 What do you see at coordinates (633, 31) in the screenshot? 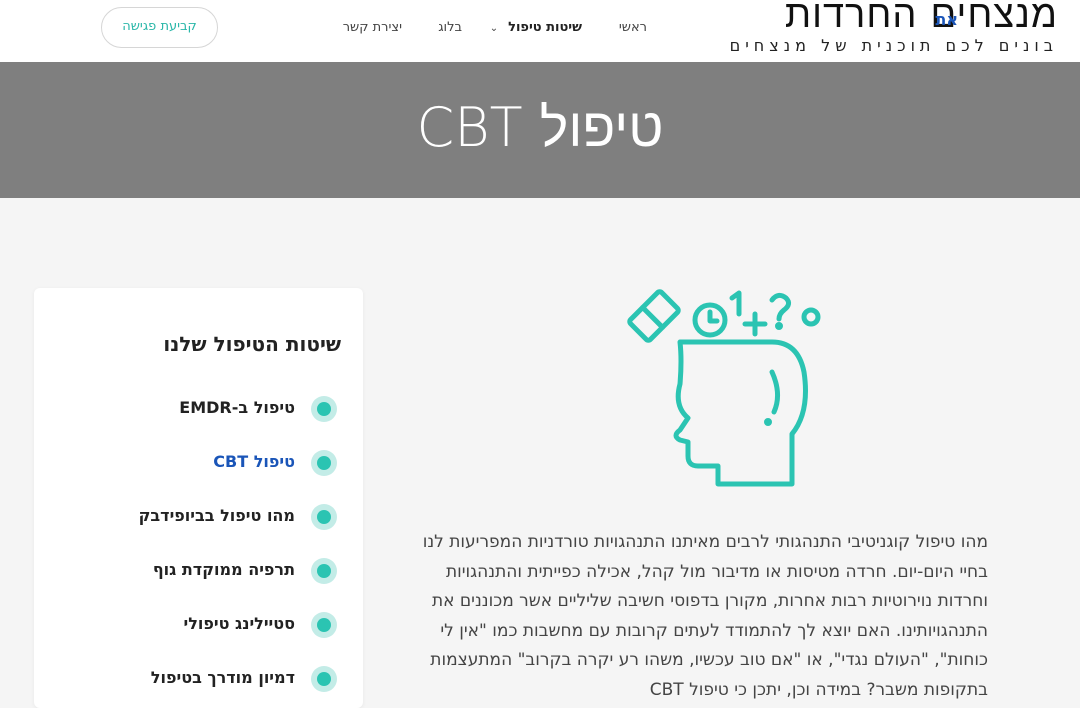
I see `nav-item-home: ראשי` at bounding box center [633, 31].